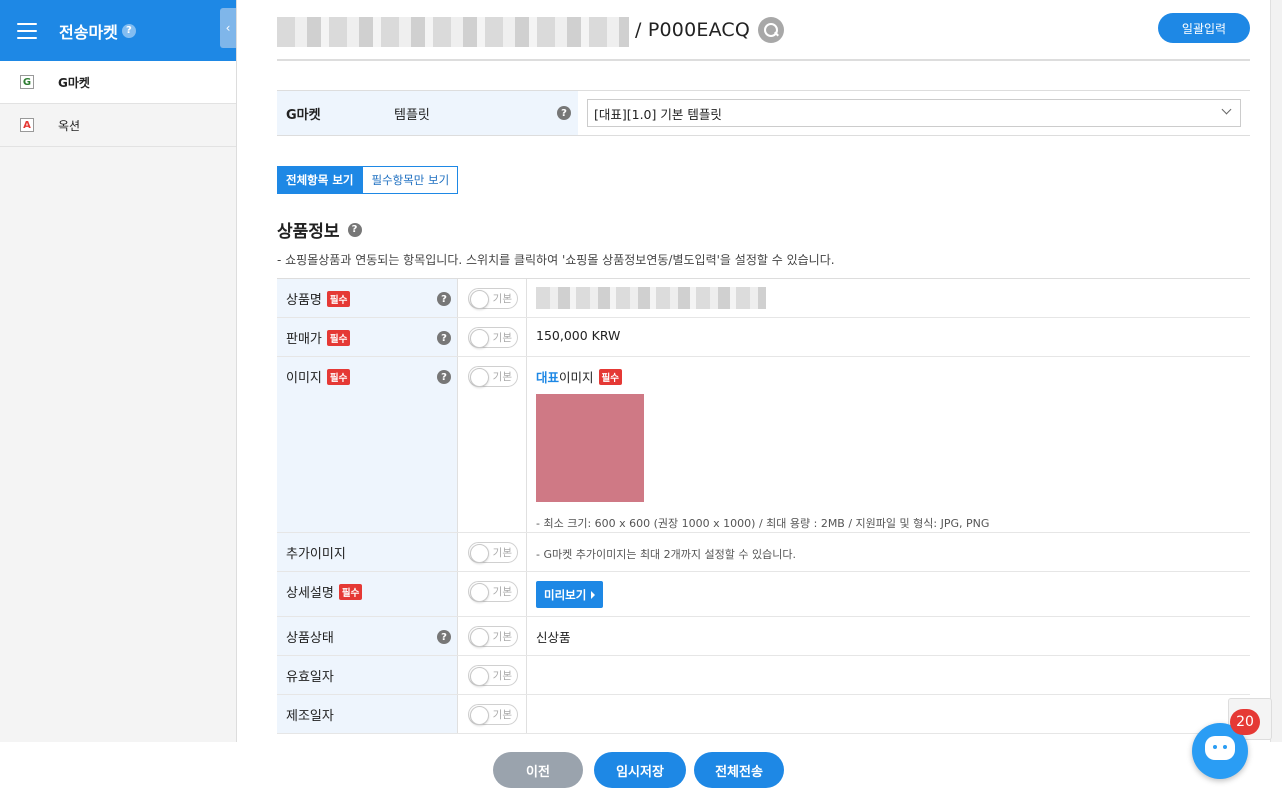  Describe the element at coordinates (27, 30) in the screenshot. I see `menu-icon` at that location.